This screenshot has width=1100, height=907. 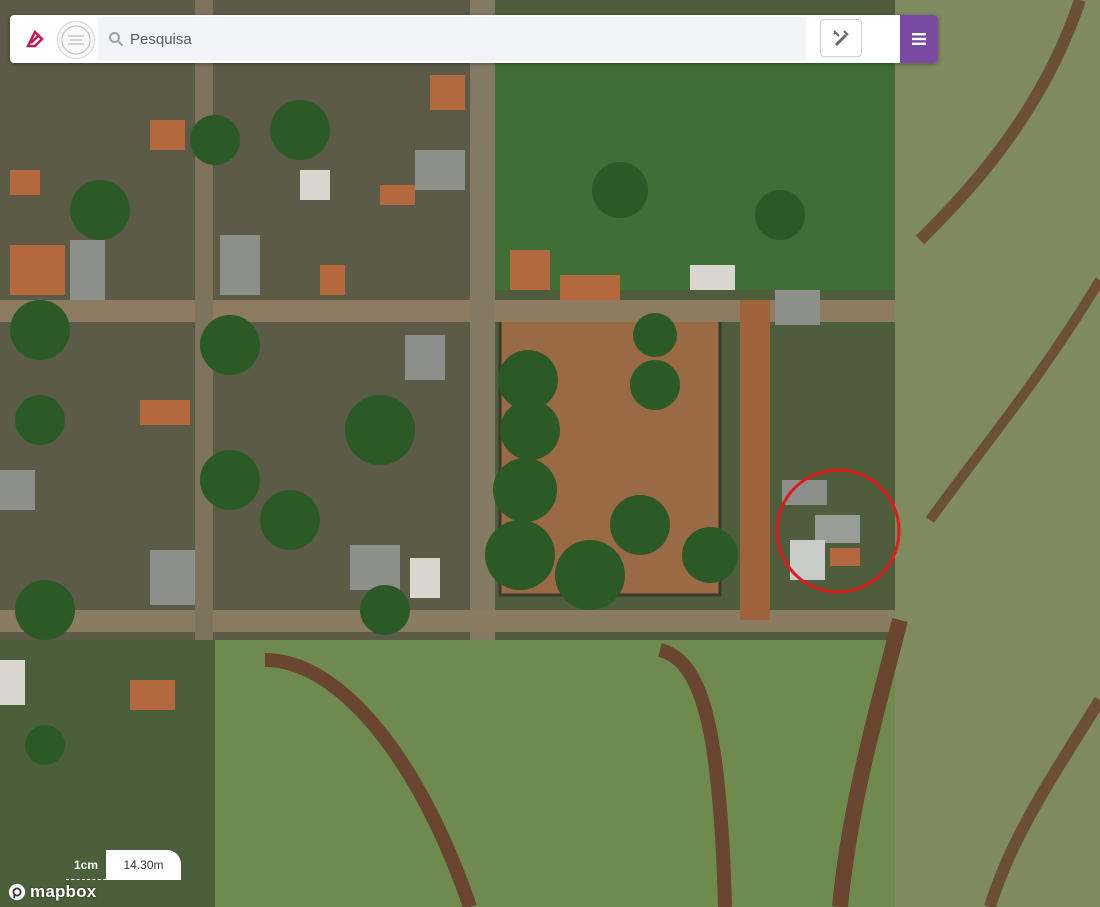 I want to click on search-input, so click(x=460, y=39).